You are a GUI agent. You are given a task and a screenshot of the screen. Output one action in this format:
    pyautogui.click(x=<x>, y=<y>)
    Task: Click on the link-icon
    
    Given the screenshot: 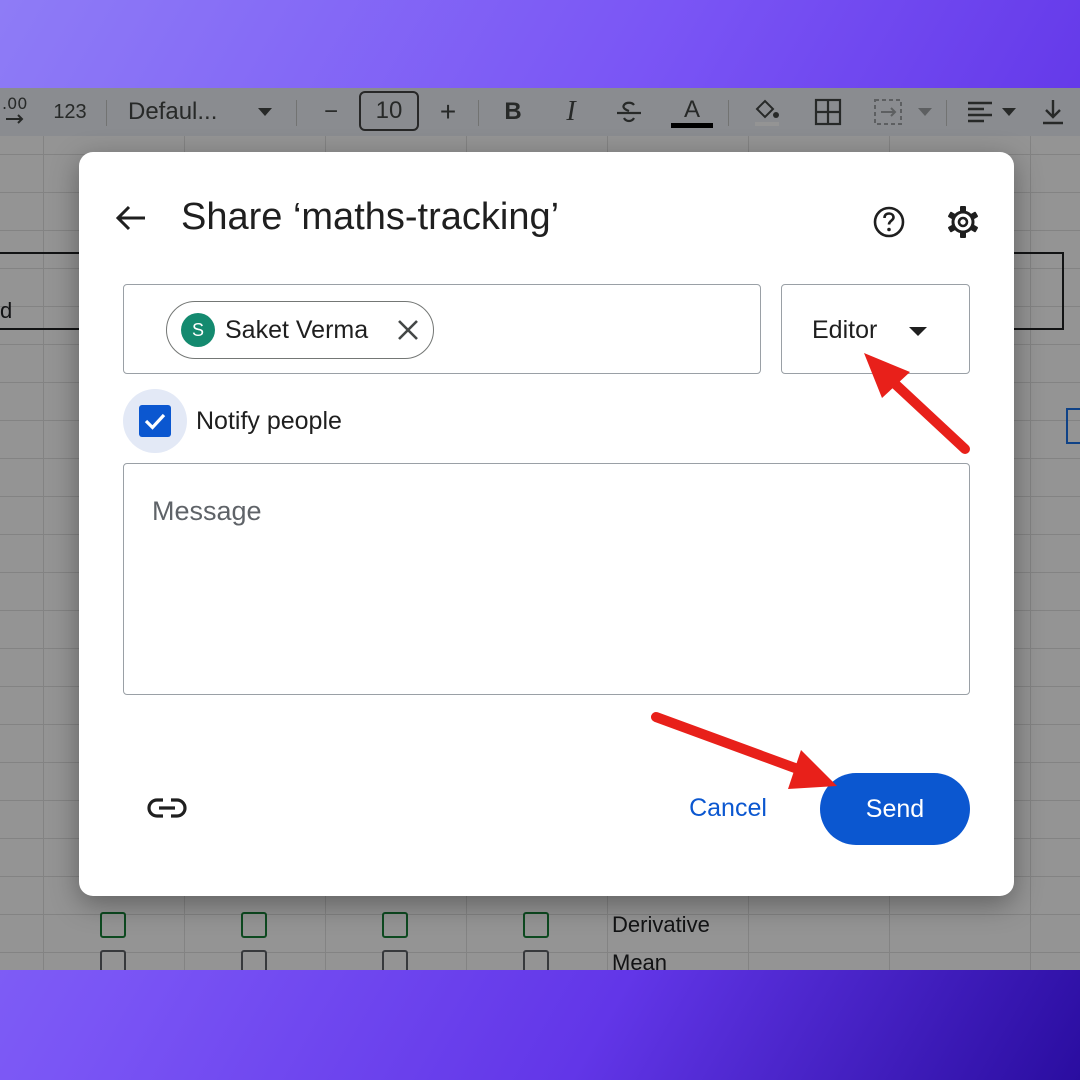 What is the action you would take?
    pyautogui.click(x=167, y=808)
    